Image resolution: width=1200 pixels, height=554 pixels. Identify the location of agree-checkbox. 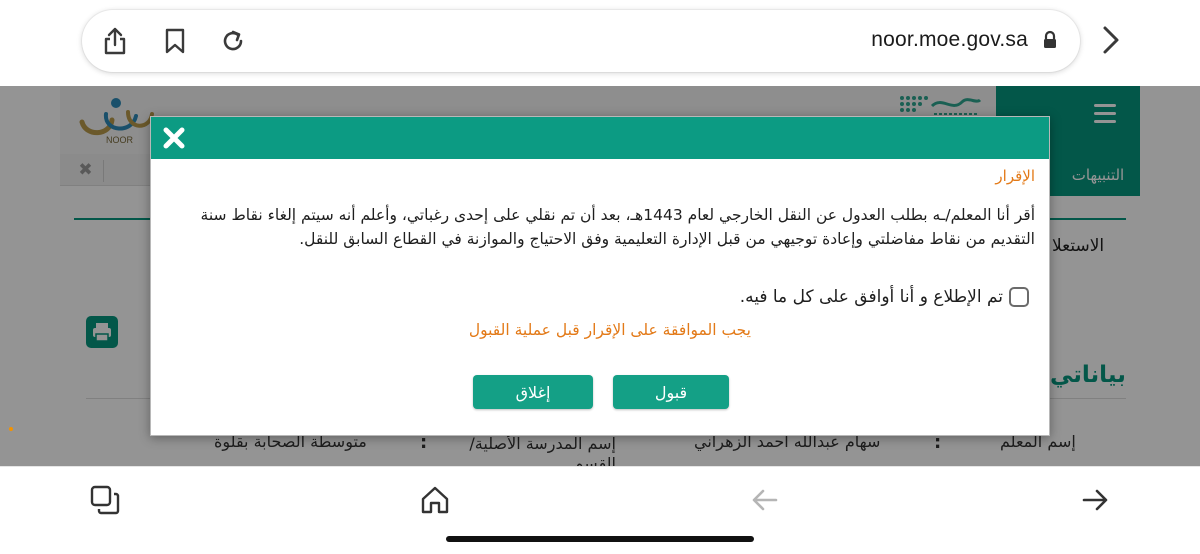
(1019, 297).